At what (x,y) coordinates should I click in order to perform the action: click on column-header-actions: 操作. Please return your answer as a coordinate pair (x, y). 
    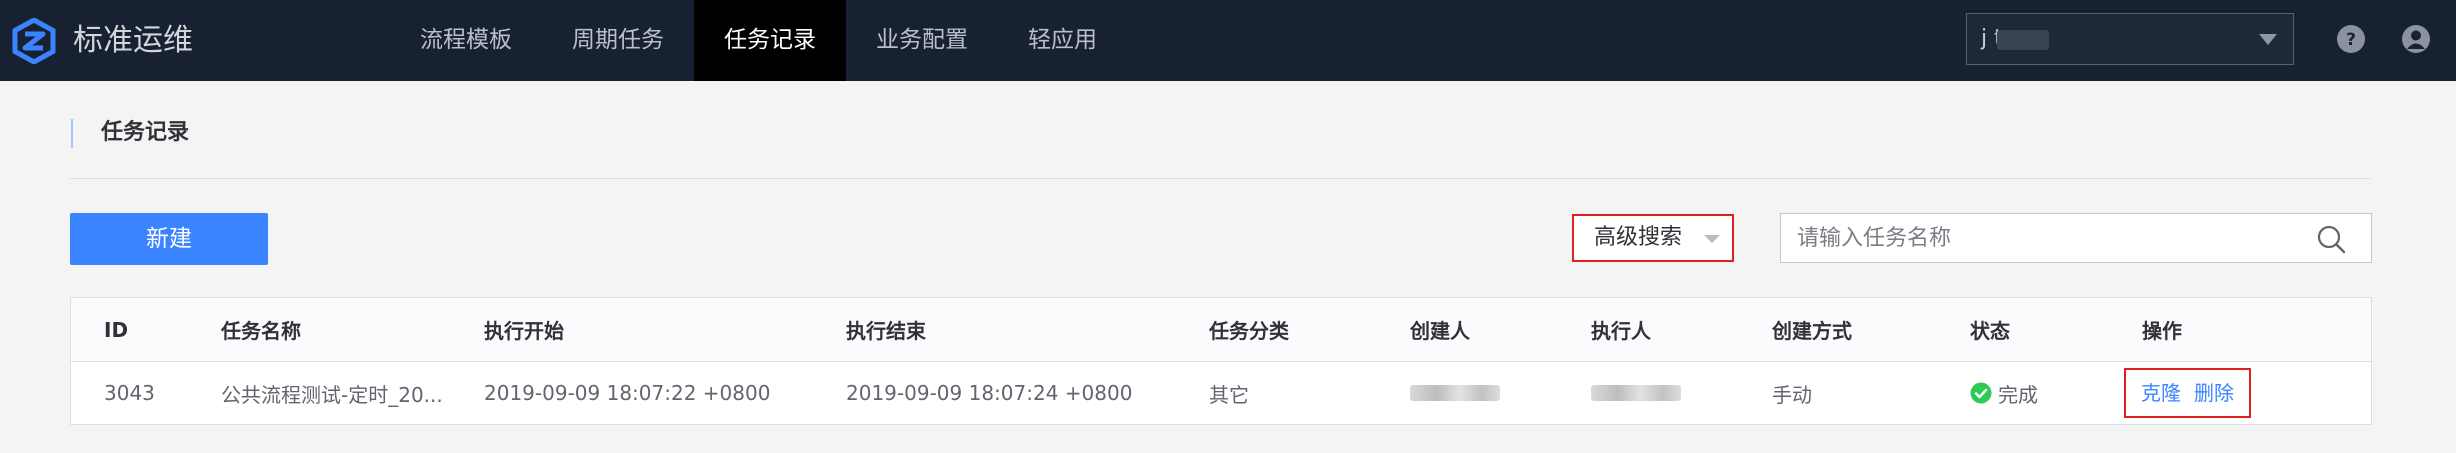
    Looking at the image, I should click on (2162, 331).